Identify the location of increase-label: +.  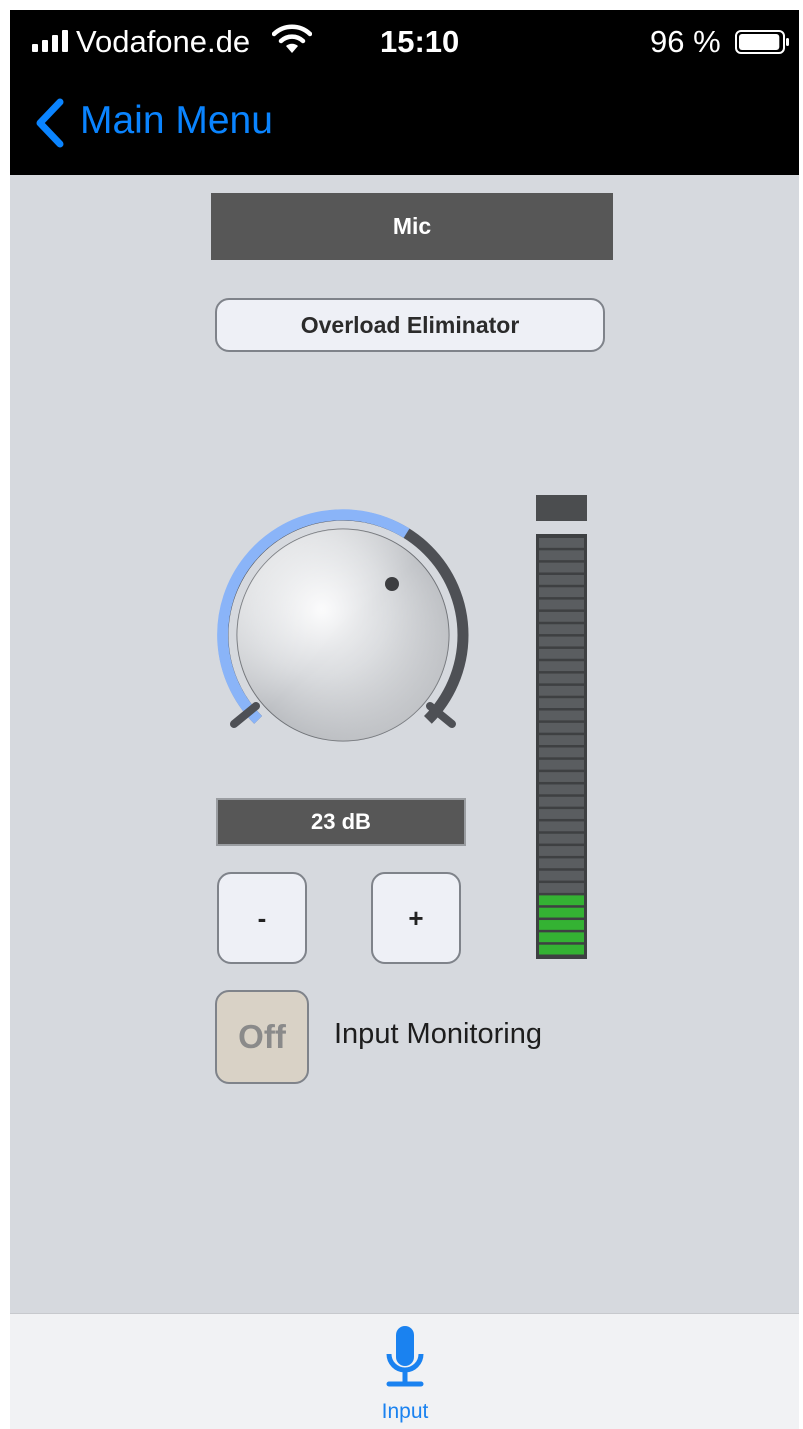
(416, 917).